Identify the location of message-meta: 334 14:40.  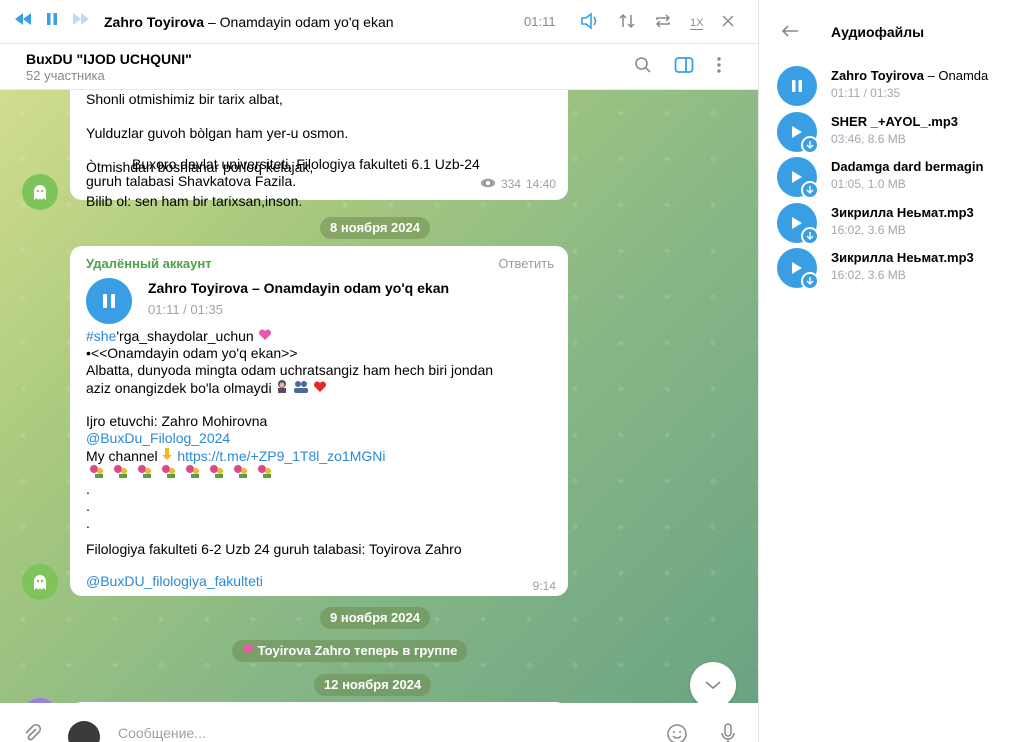
(518, 184).